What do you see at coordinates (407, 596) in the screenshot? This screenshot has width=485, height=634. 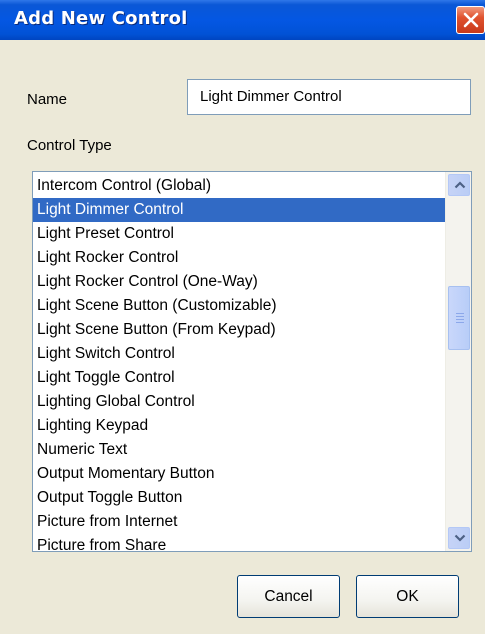 I see `ok-button: OK` at bounding box center [407, 596].